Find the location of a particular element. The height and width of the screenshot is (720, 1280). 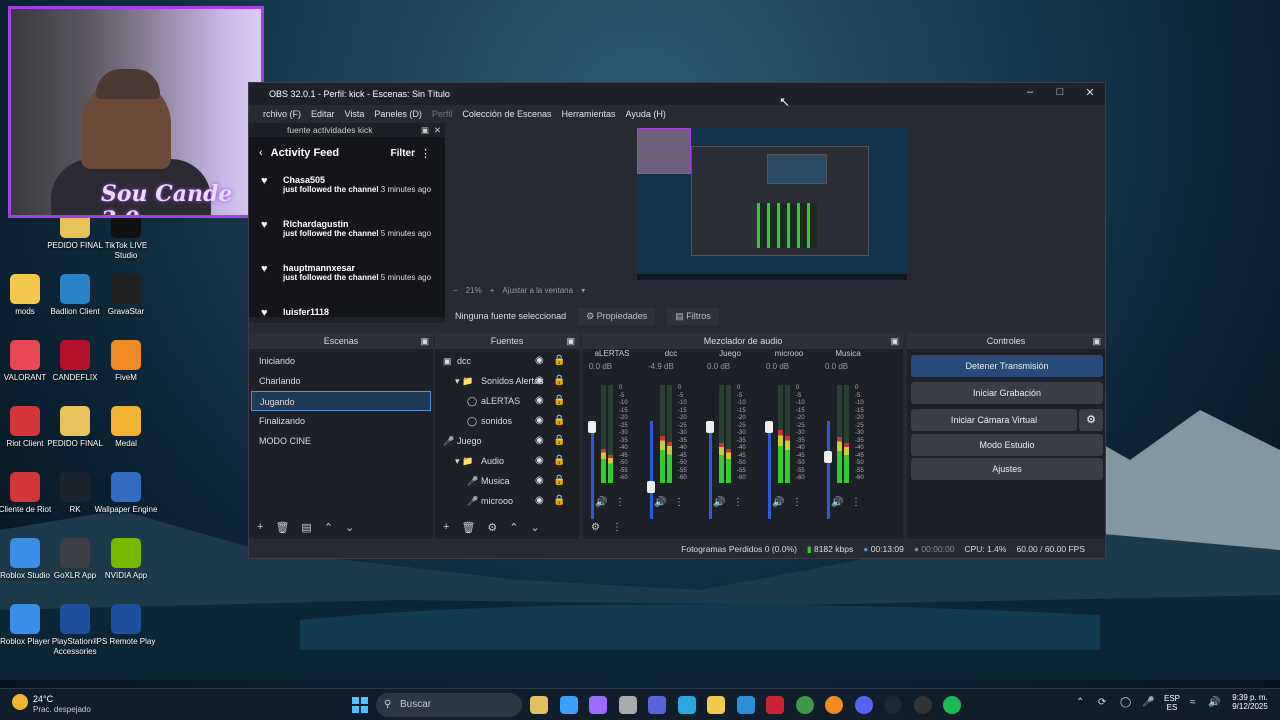

preview-canvas is located at coordinates (772, 204).